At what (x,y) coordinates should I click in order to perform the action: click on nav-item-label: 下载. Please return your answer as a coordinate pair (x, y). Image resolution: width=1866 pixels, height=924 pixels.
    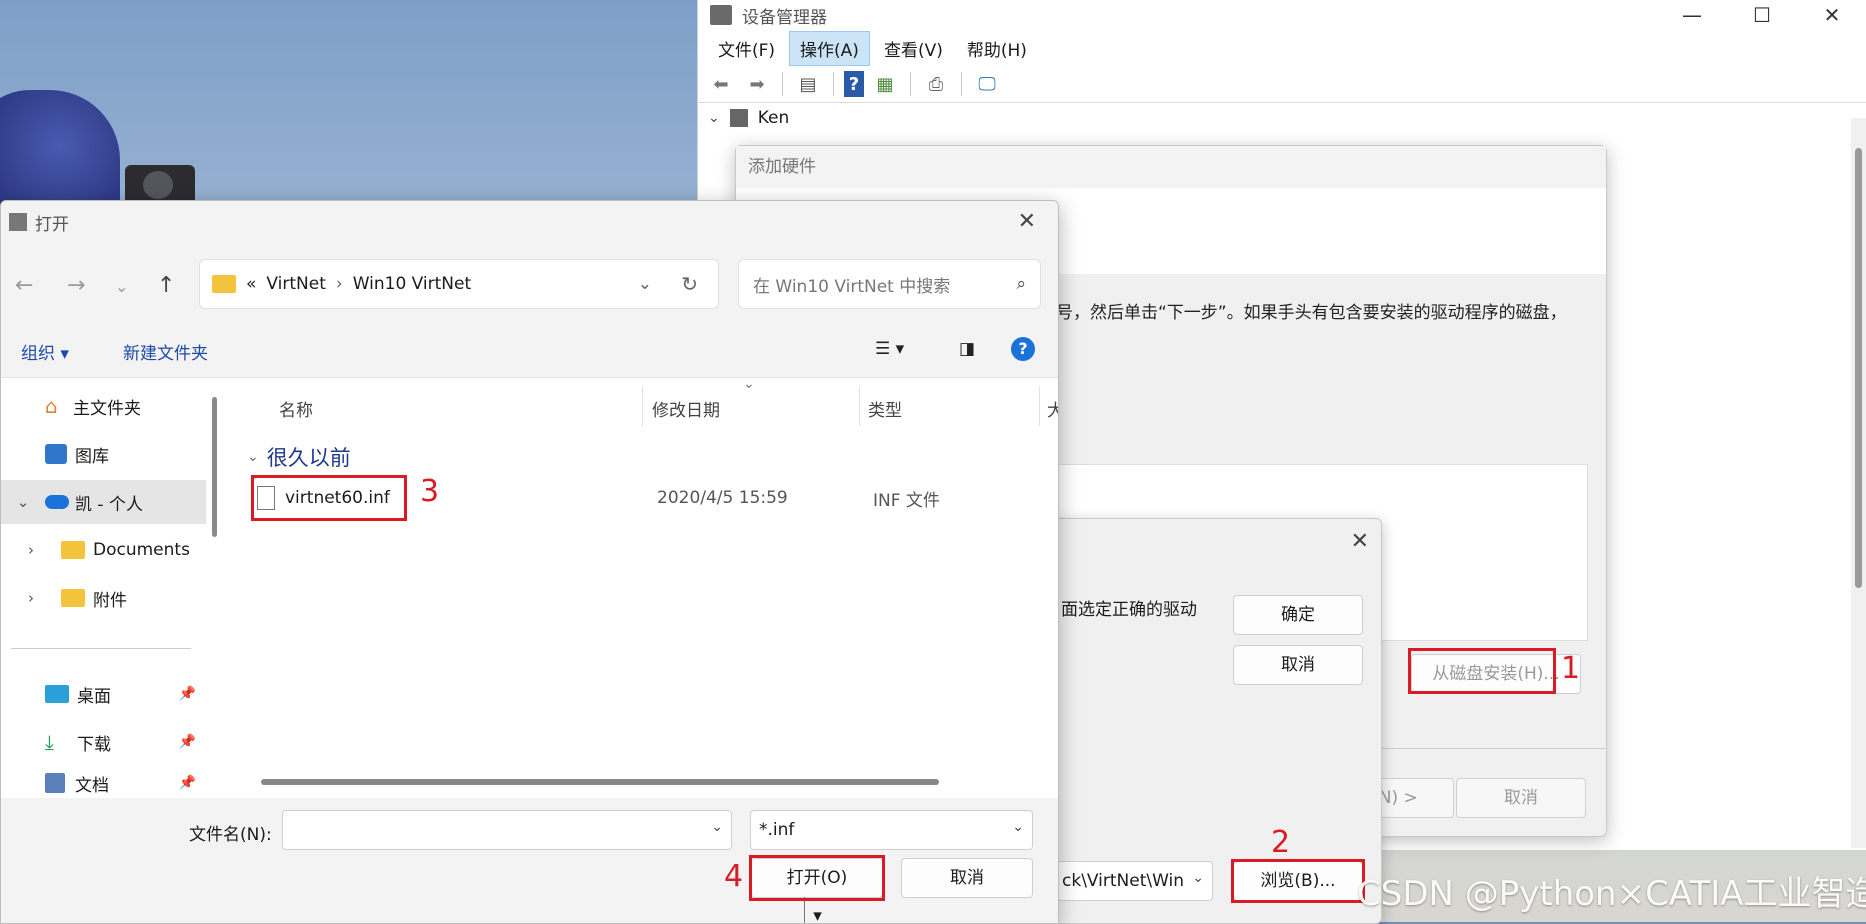
    Looking at the image, I should click on (94, 744).